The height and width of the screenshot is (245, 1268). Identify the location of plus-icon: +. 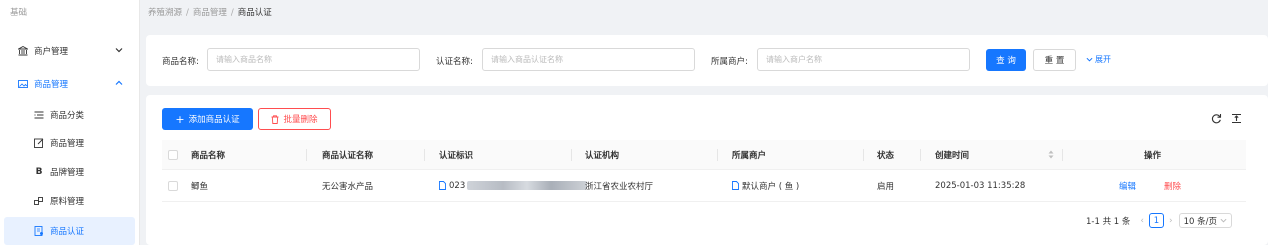
(180, 119).